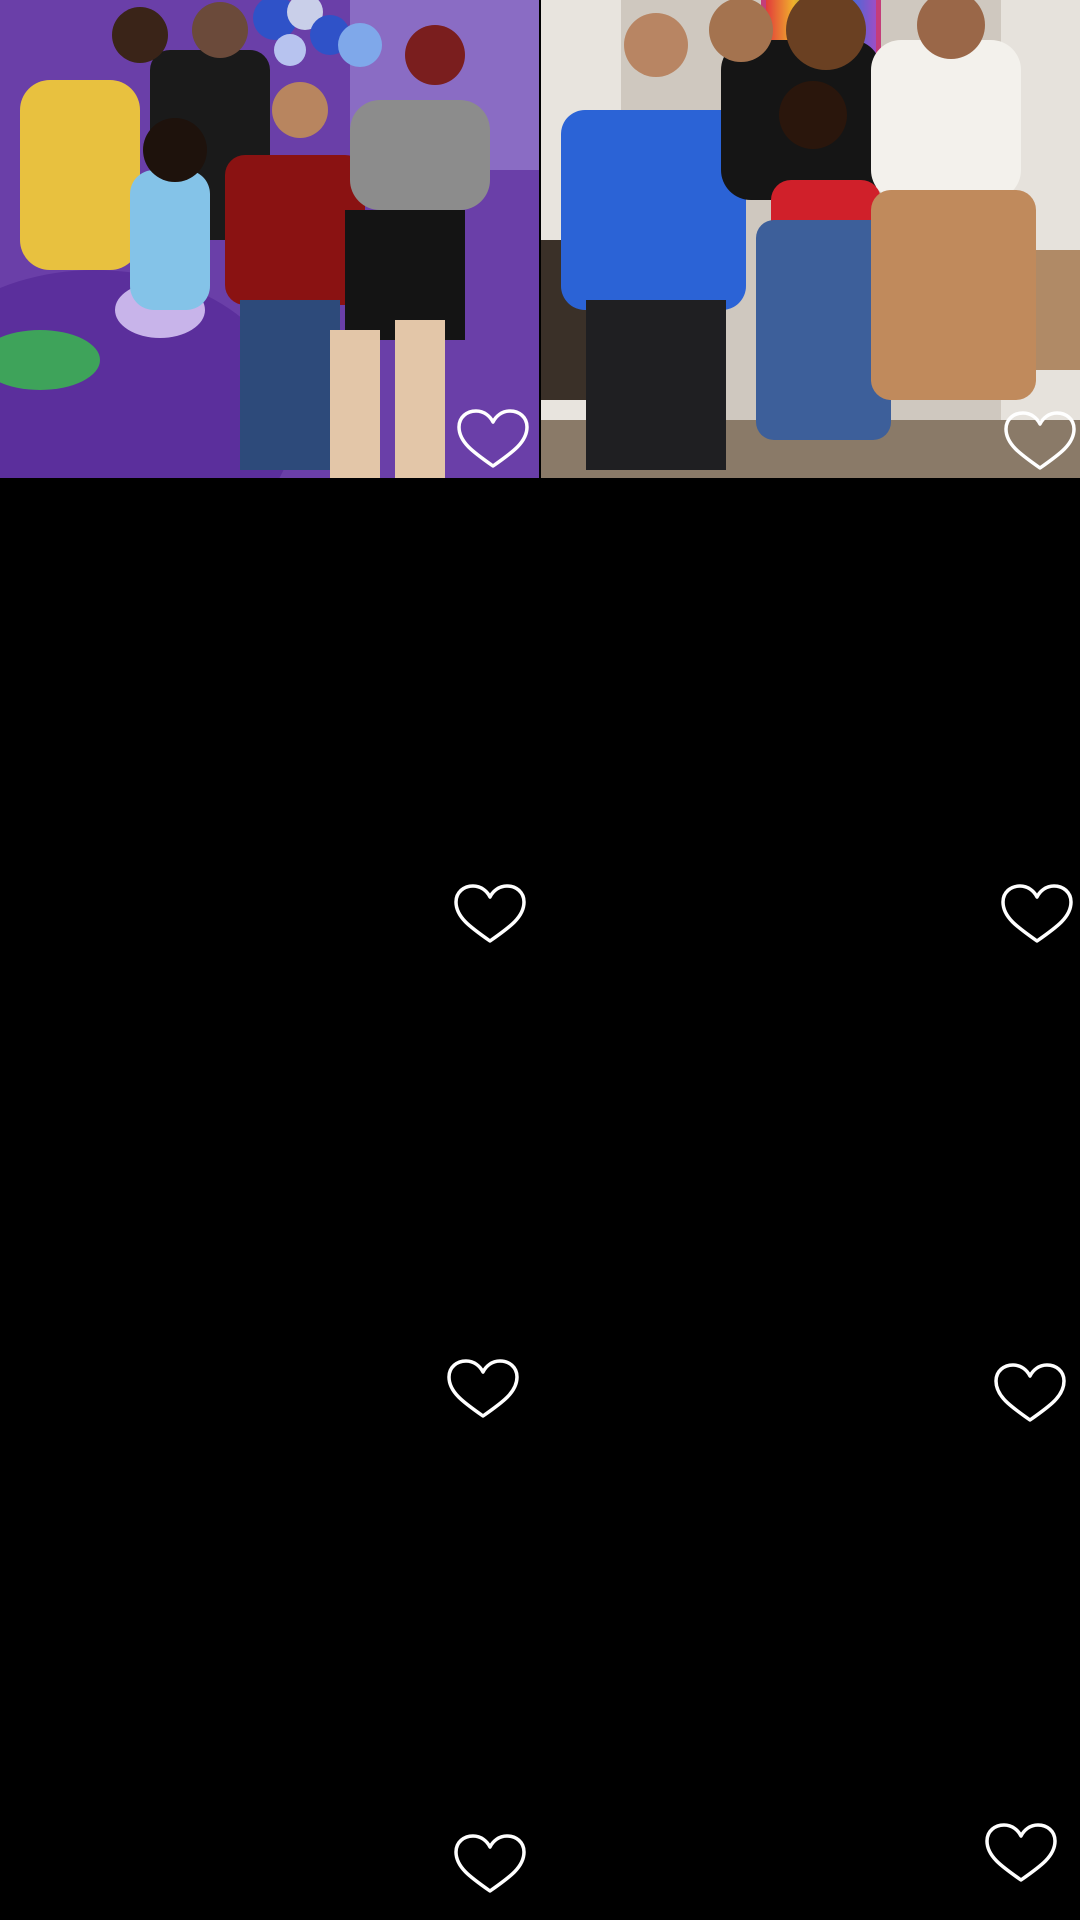 The height and width of the screenshot is (1920, 1080). I want to click on party-photo-purple-backdrop, so click(269, 239).